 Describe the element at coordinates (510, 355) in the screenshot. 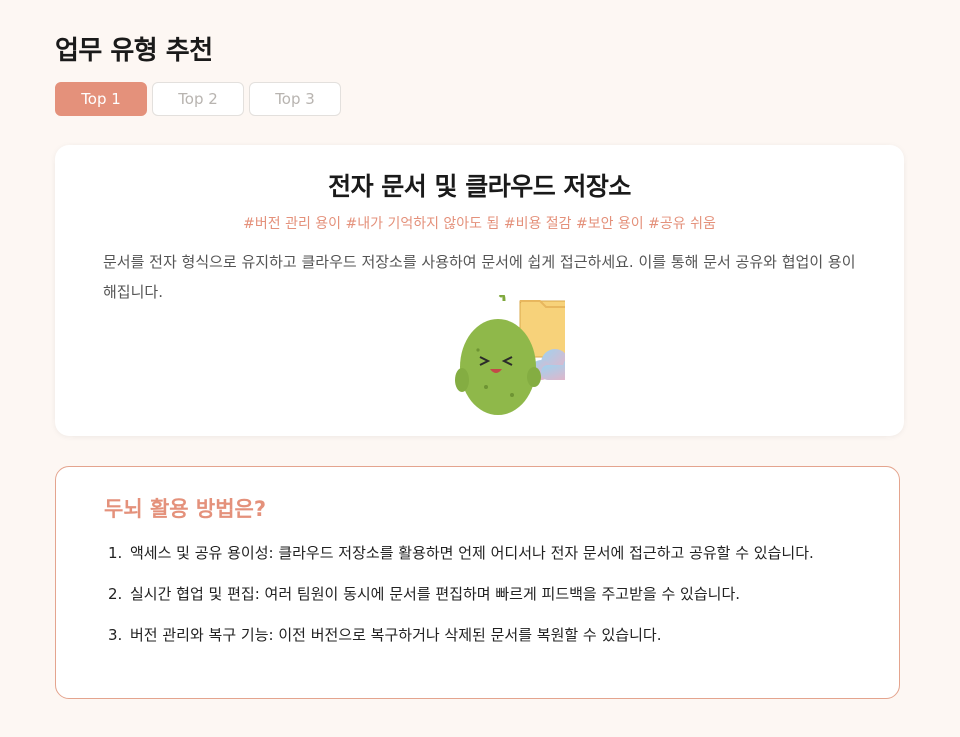

I see `recommendation-illustration` at that location.